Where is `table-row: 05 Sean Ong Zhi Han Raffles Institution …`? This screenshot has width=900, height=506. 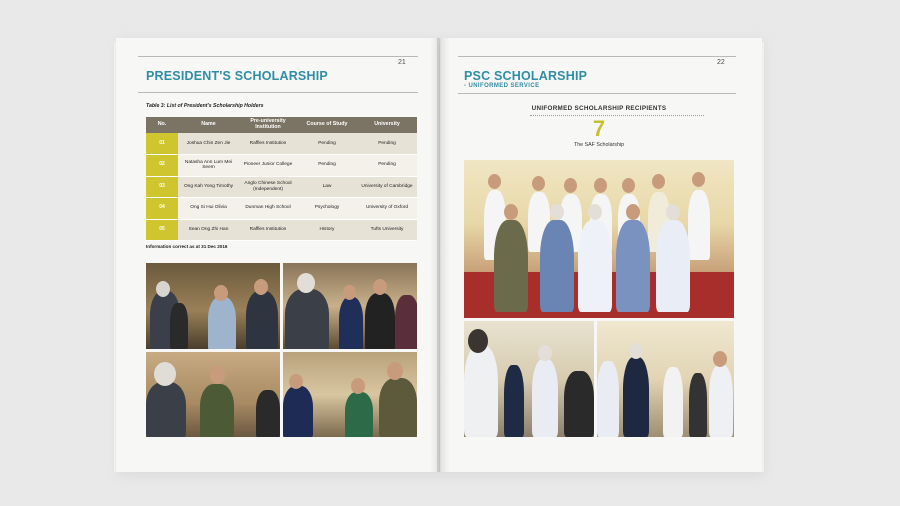
table-row: 05 Sean Ong Zhi Han Raffles Institution … is located at coordinates (281, 230).